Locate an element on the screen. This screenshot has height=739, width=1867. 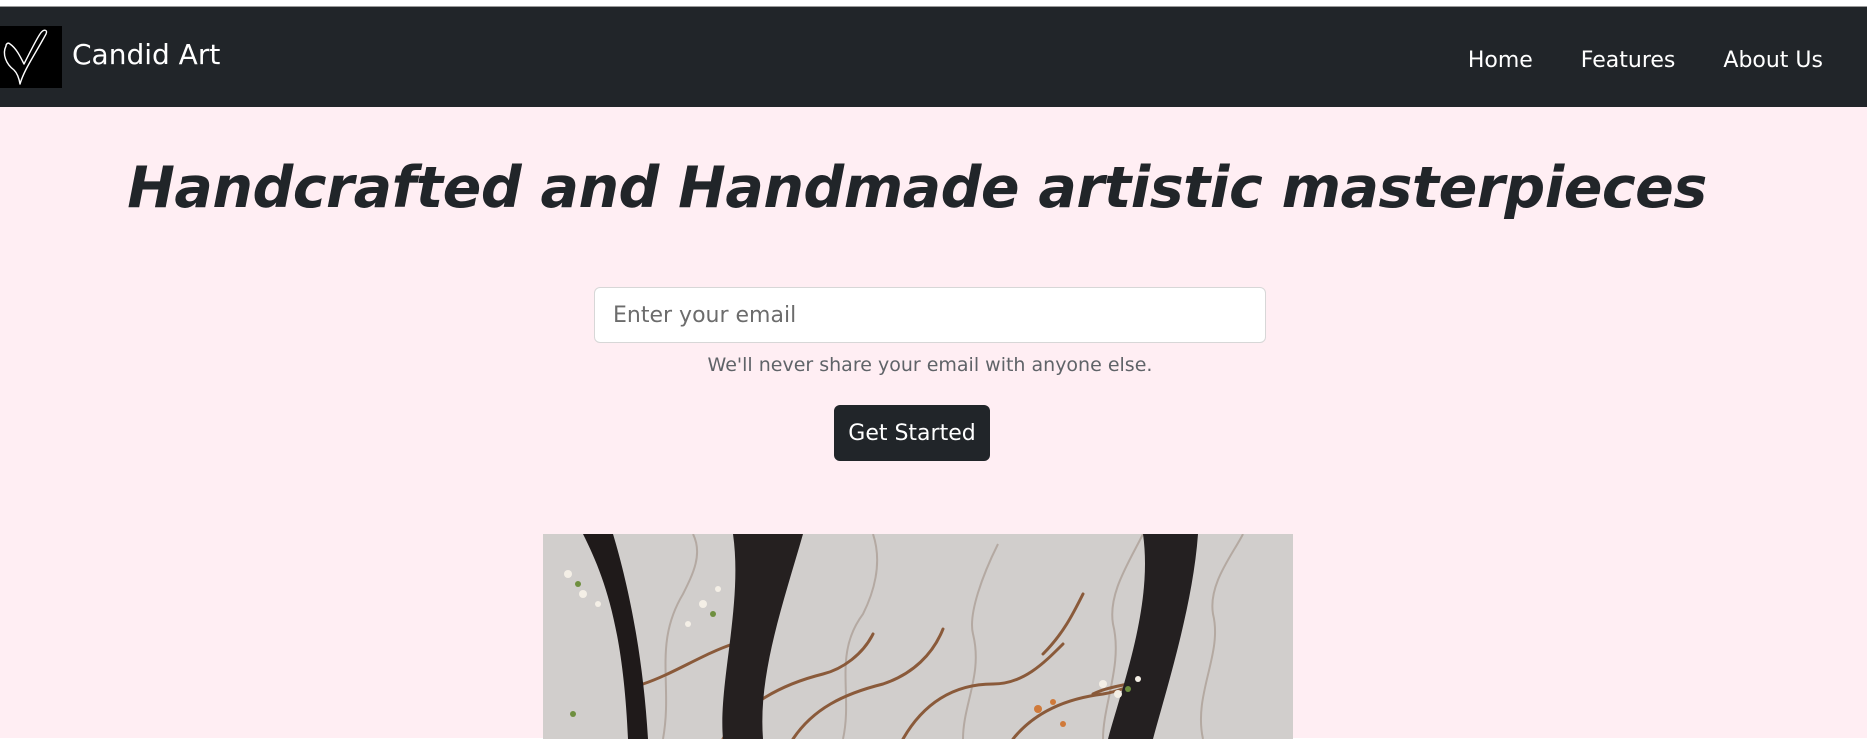
nav-link-home: Home is located at coordinates (1500, 61).